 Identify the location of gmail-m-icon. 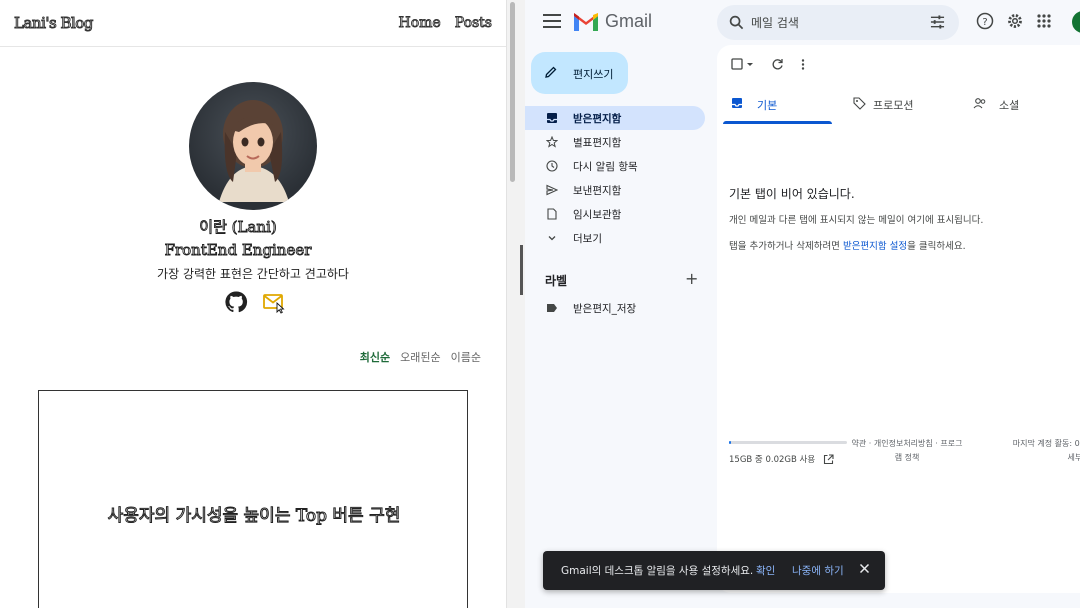
(586, 21).